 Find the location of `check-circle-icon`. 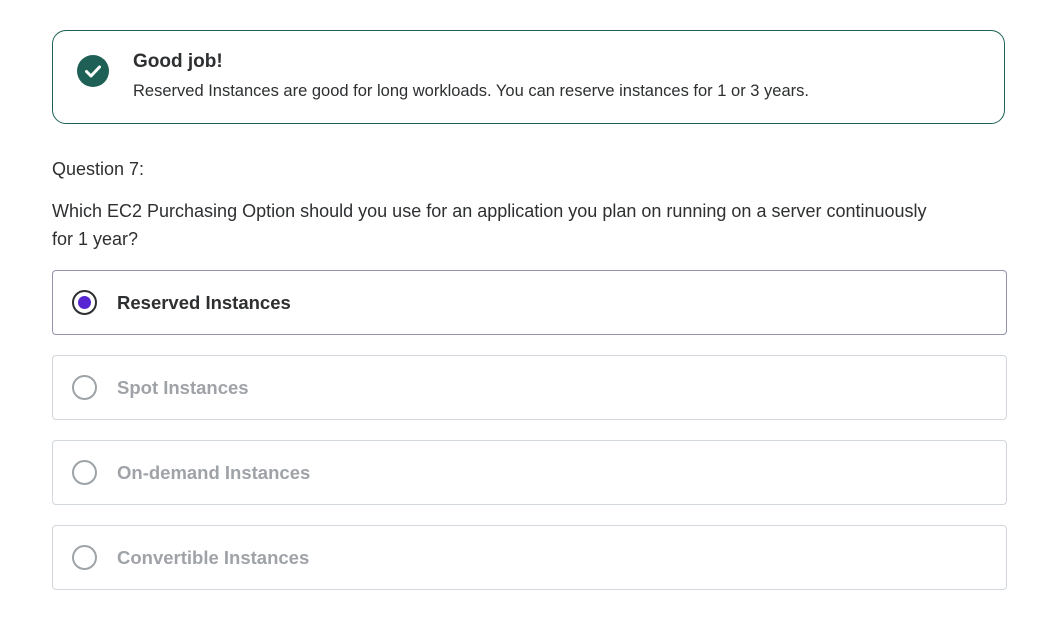

check-circle-icon is located at coordinates (93, 71).